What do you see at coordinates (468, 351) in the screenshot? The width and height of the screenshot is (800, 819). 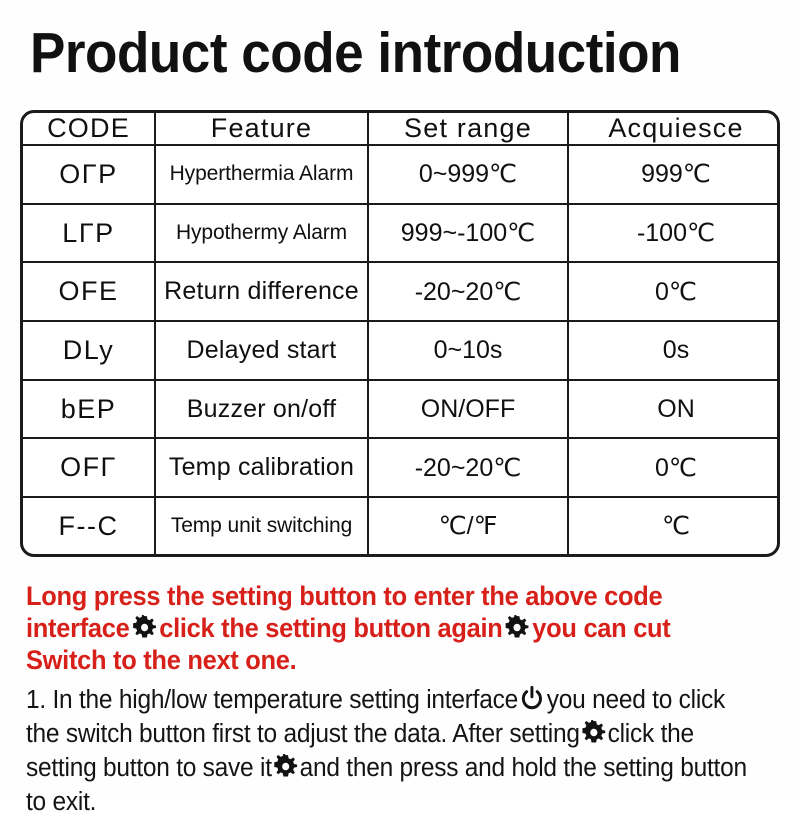 I see `cell-range: 0~10s` at bounding box center [468, 351].